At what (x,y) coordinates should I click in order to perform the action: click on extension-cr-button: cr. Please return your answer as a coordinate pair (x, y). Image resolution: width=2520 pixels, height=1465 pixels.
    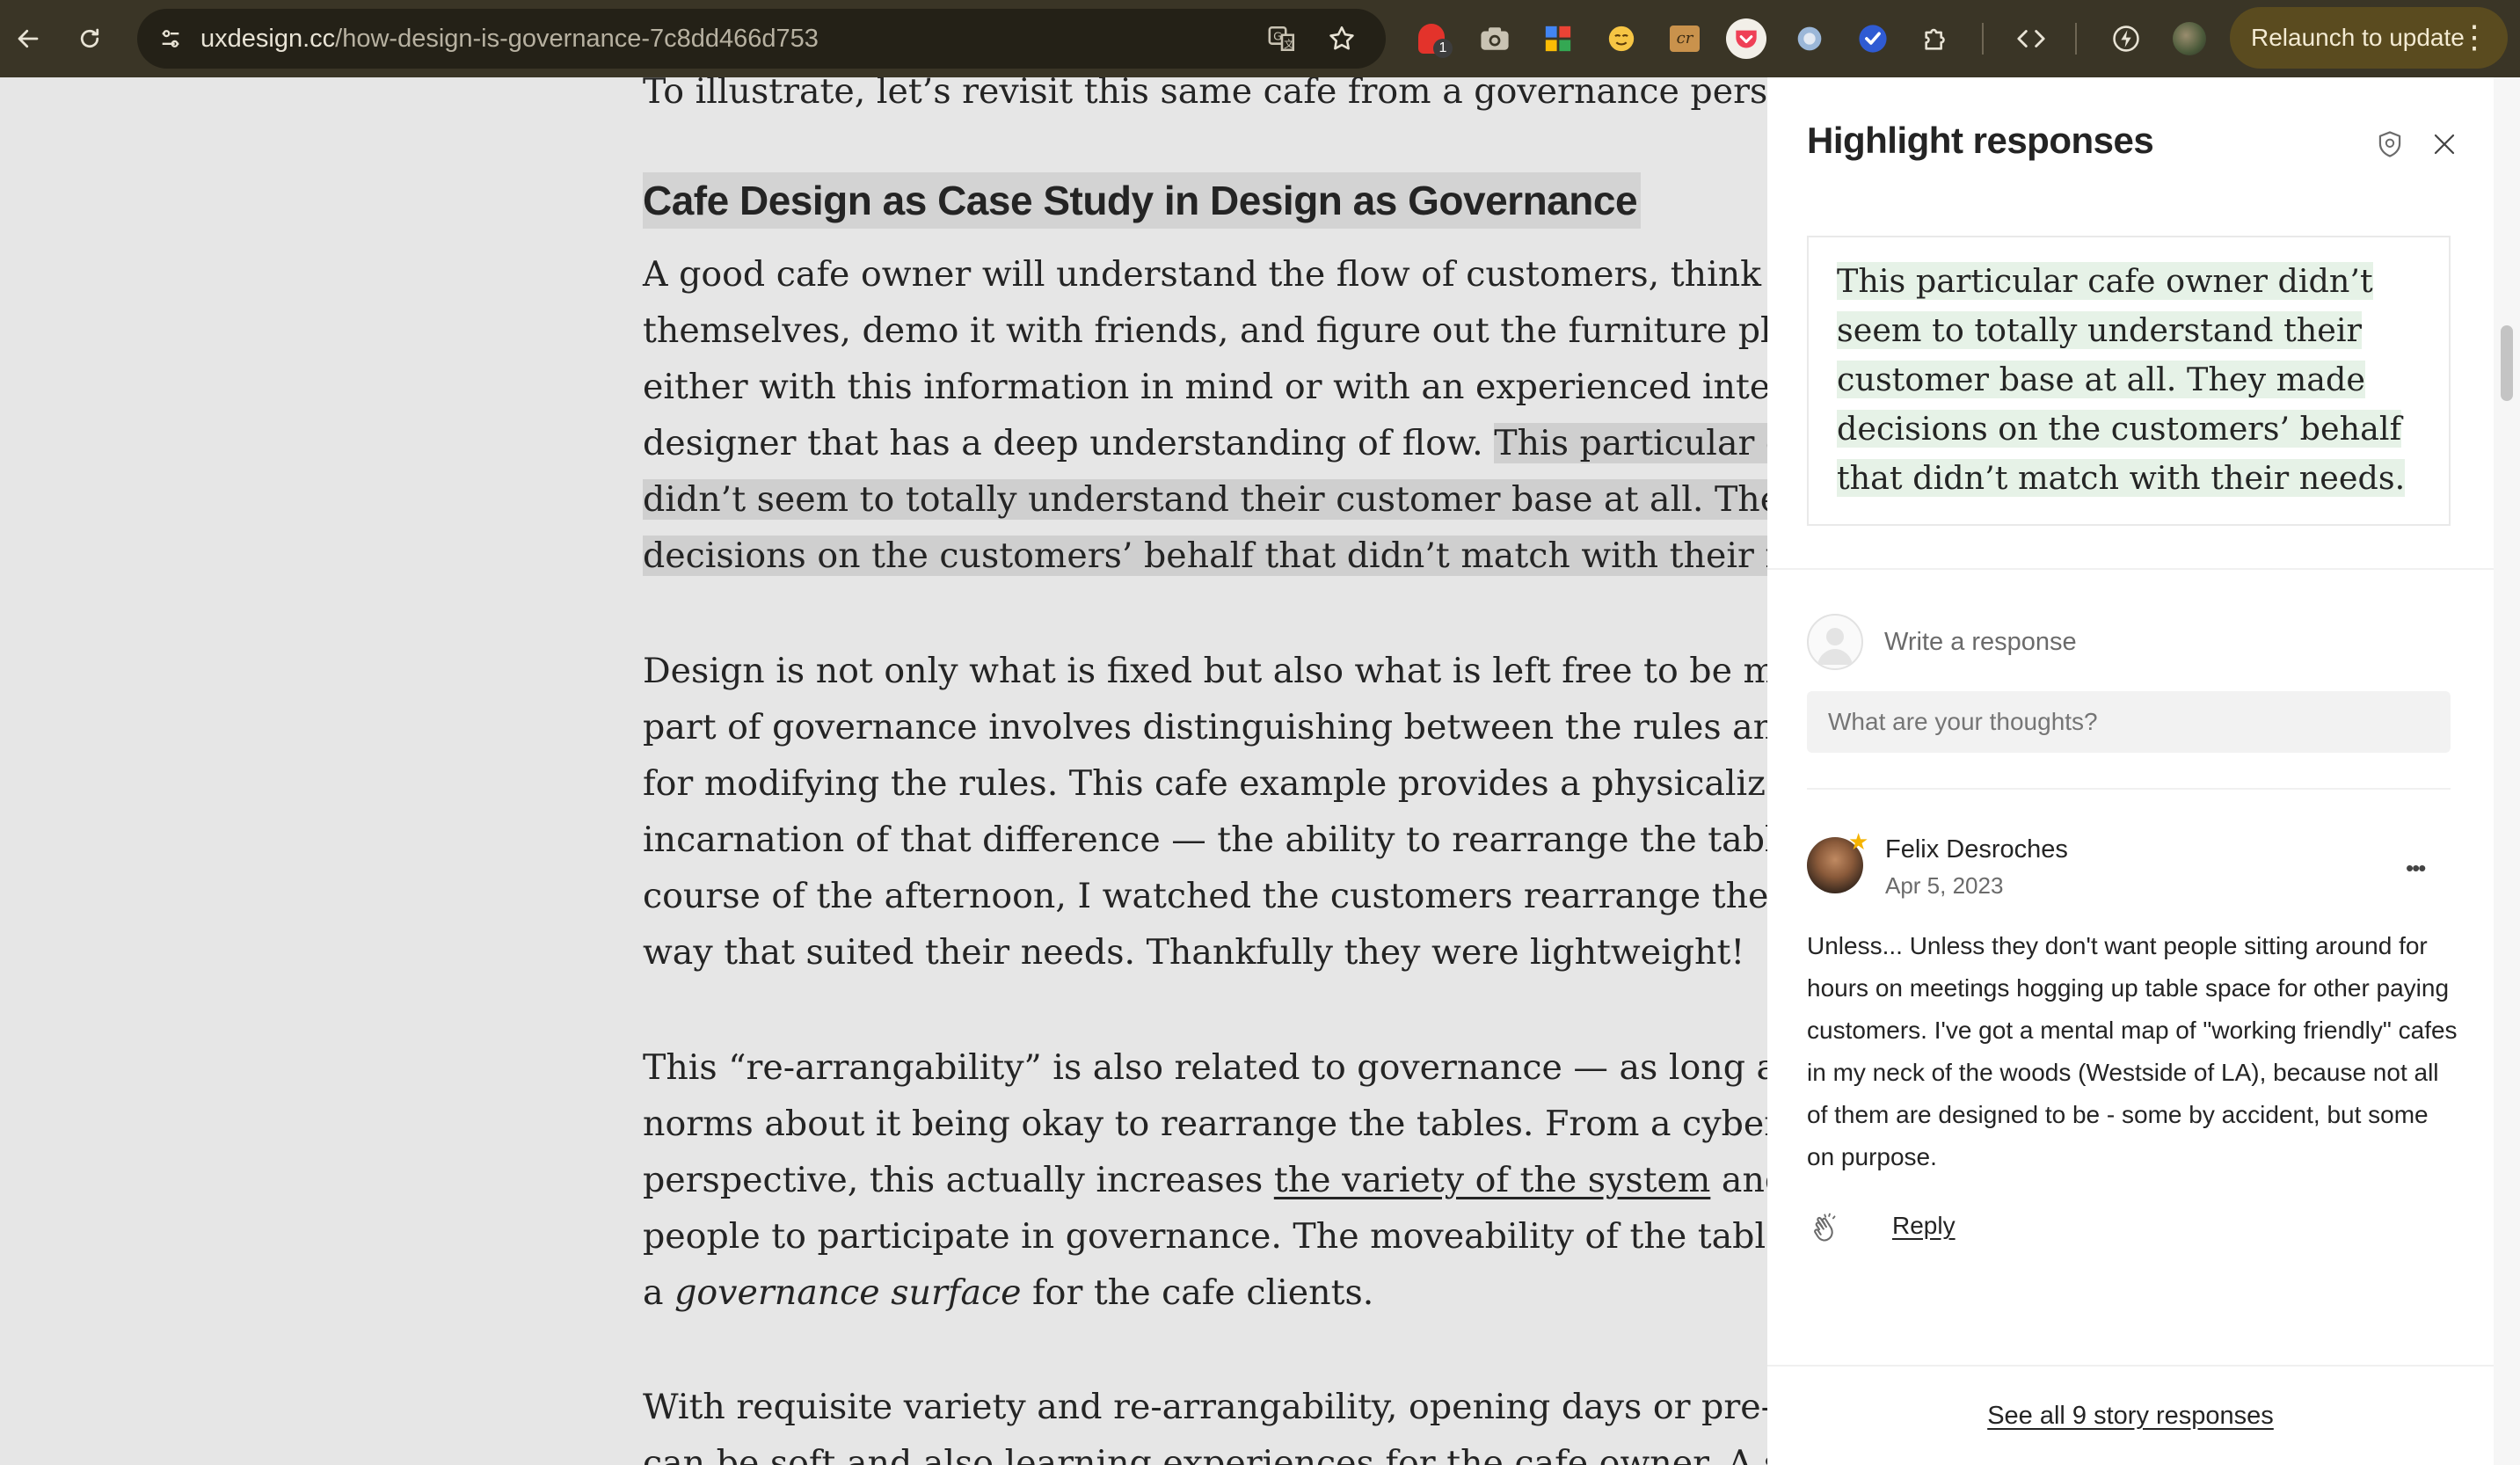
    Looking at the image, I should click on (1685, 39).